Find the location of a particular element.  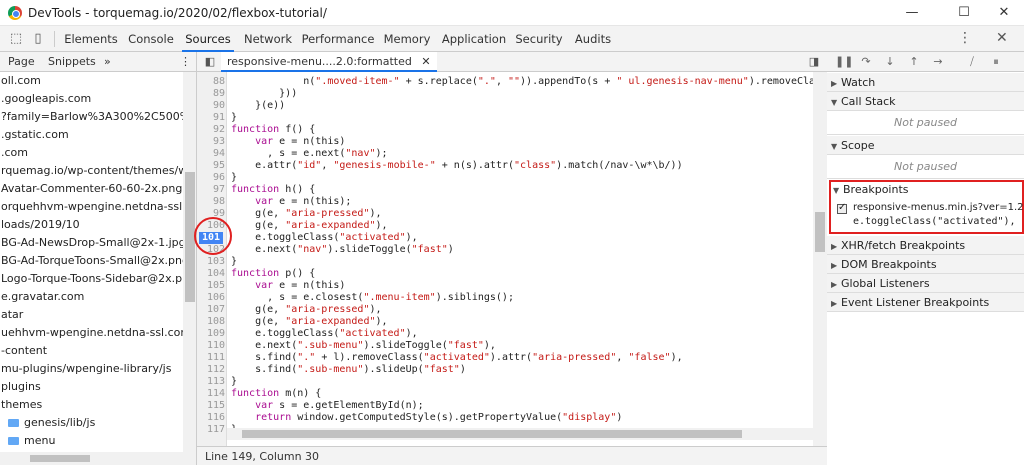

scope-section: ▼ Scope Not paused is located at coordinates (925, 157).